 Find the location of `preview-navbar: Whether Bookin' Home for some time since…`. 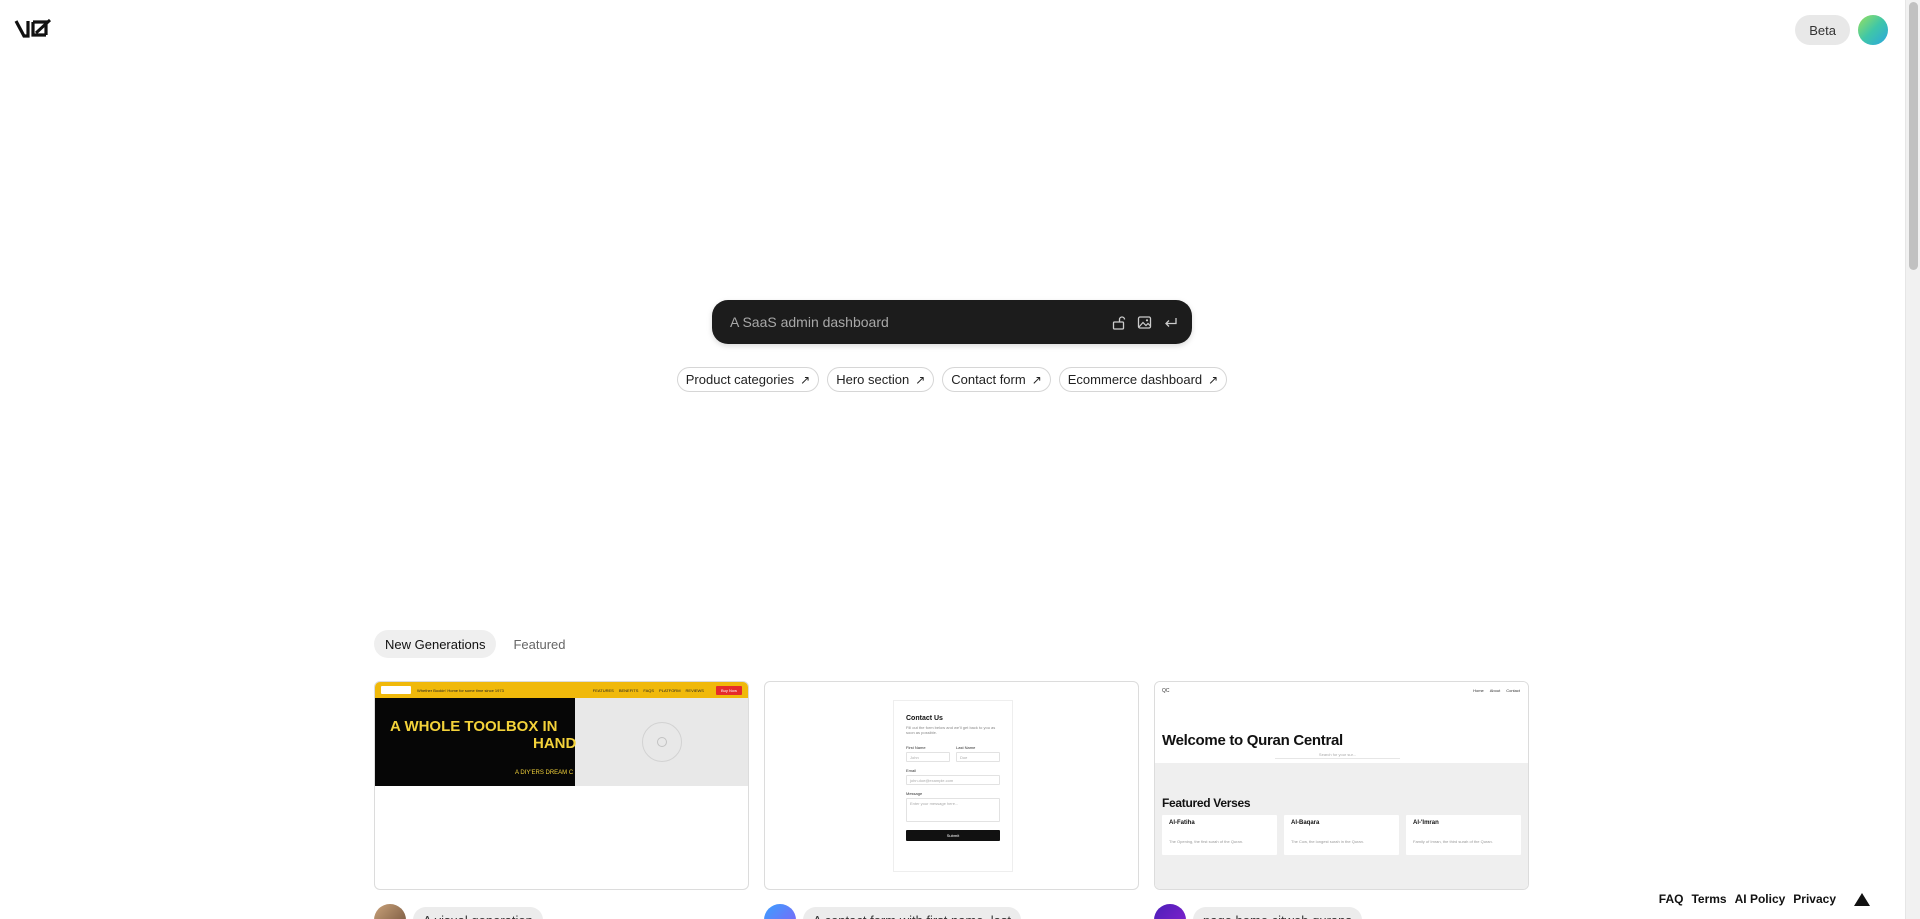

preview-navbar: Whether Bookin' Home for some time since… is located at coordinates (561, 690).